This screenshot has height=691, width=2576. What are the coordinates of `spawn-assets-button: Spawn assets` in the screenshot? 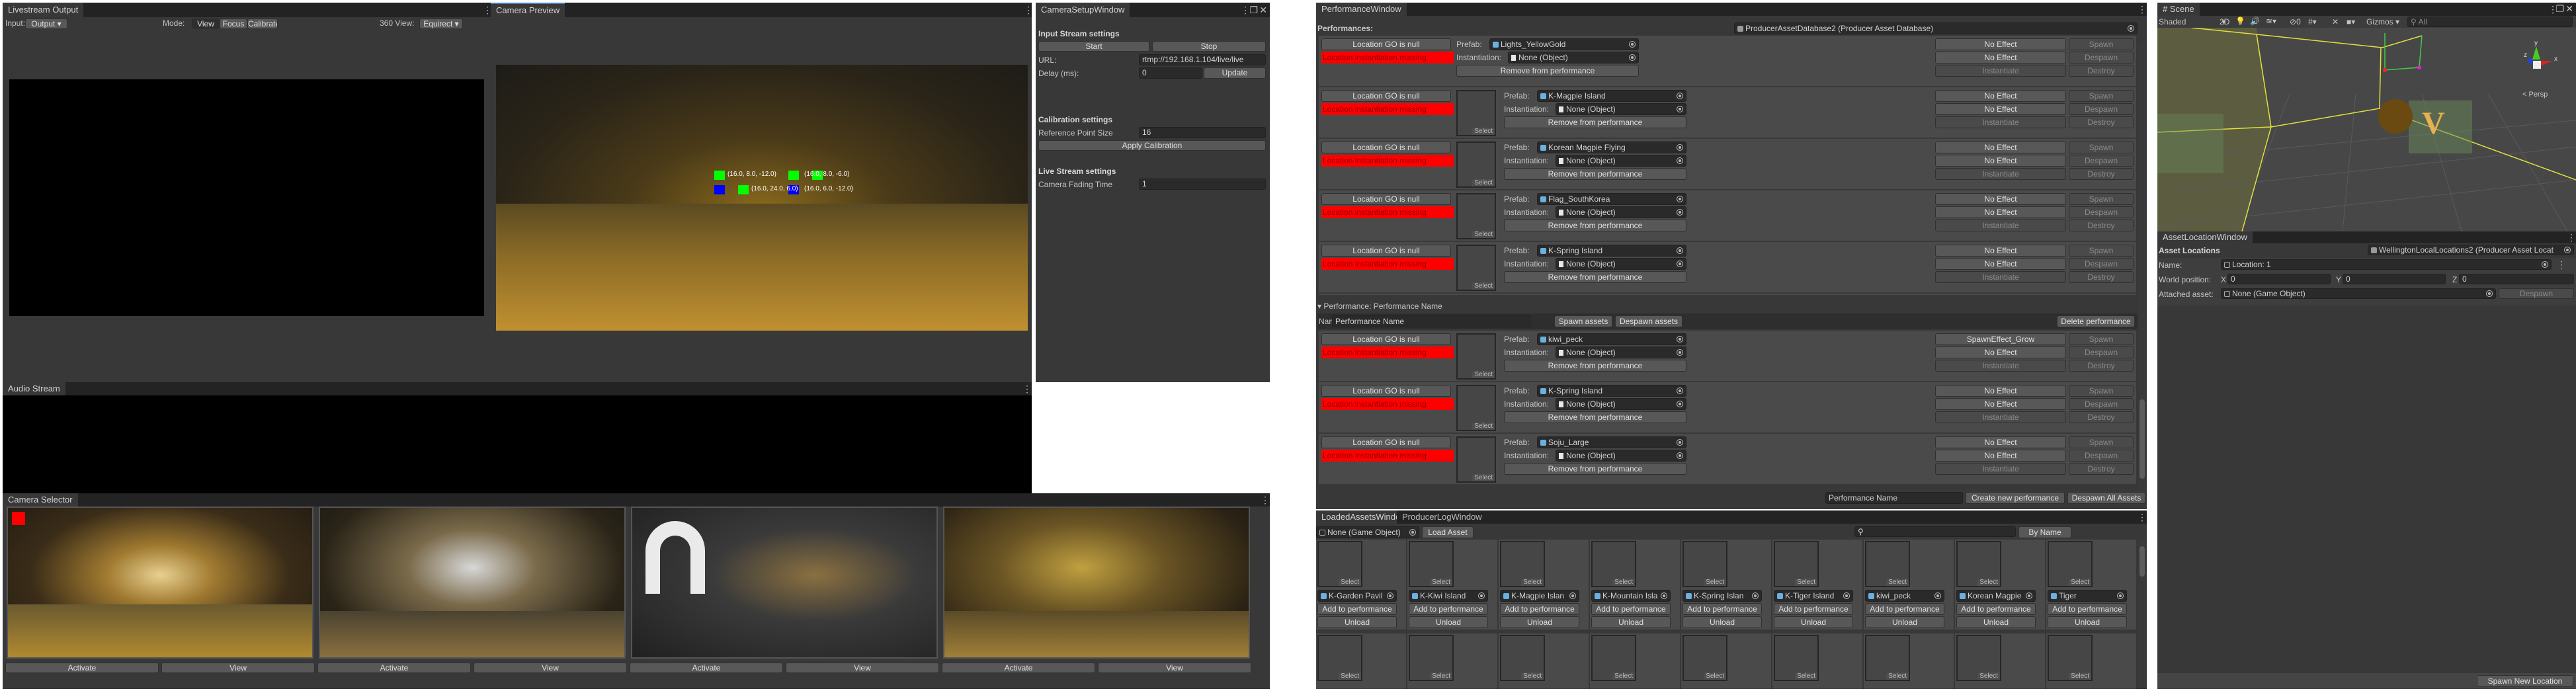 It's located at (1583, 321).